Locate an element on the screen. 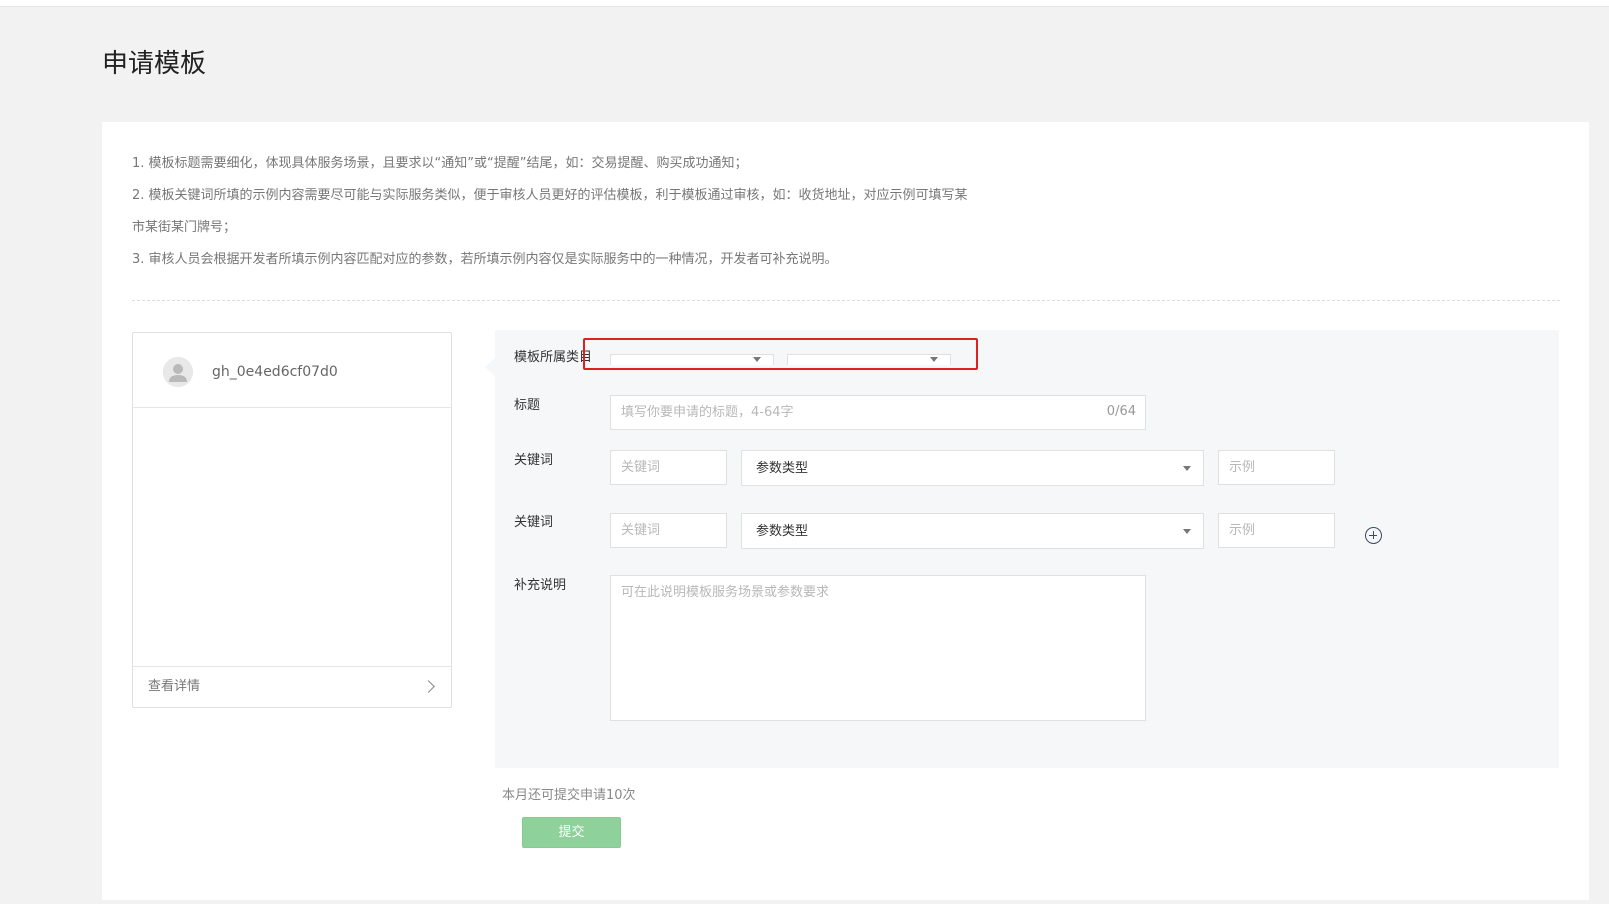 The image size is (1609, 904). supplement-label: 补充说明 is located at coordinates (540, 585).